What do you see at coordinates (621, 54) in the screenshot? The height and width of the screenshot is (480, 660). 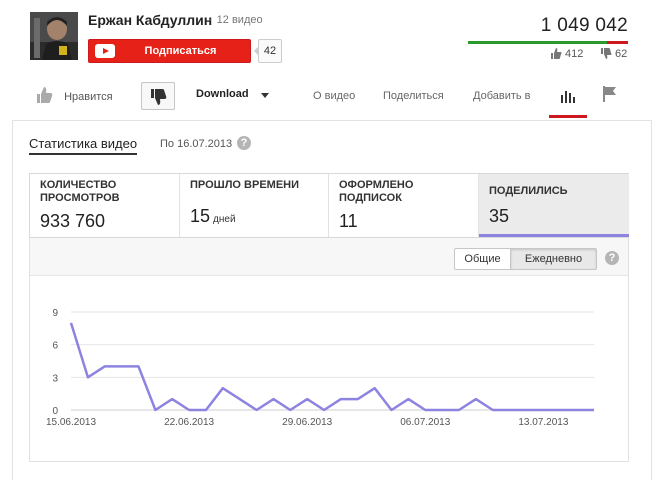 I see `dislike-count-value: 62` at bounding box center [621, 54].